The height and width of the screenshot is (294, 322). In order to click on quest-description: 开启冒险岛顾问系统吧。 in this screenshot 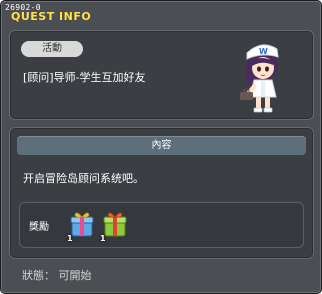, I will do `click(83, 178)`.